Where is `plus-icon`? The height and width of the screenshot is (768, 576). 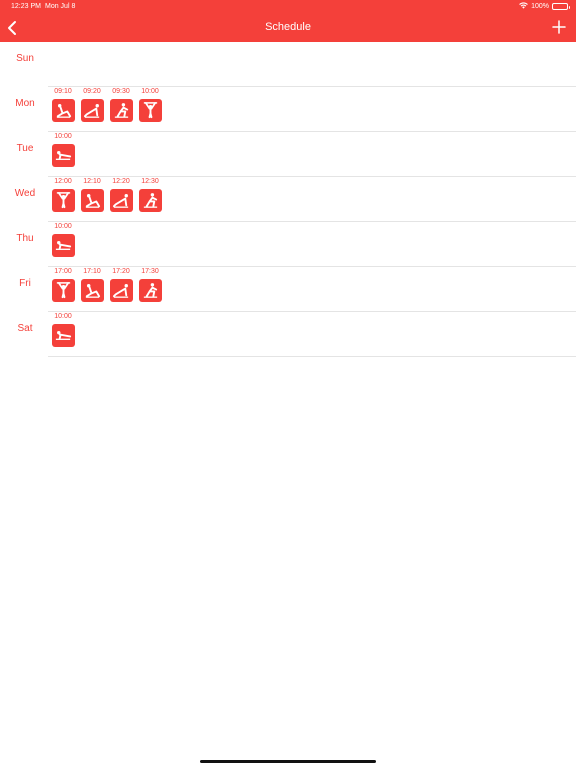 plus-icon is located at coordinates (559, 27).